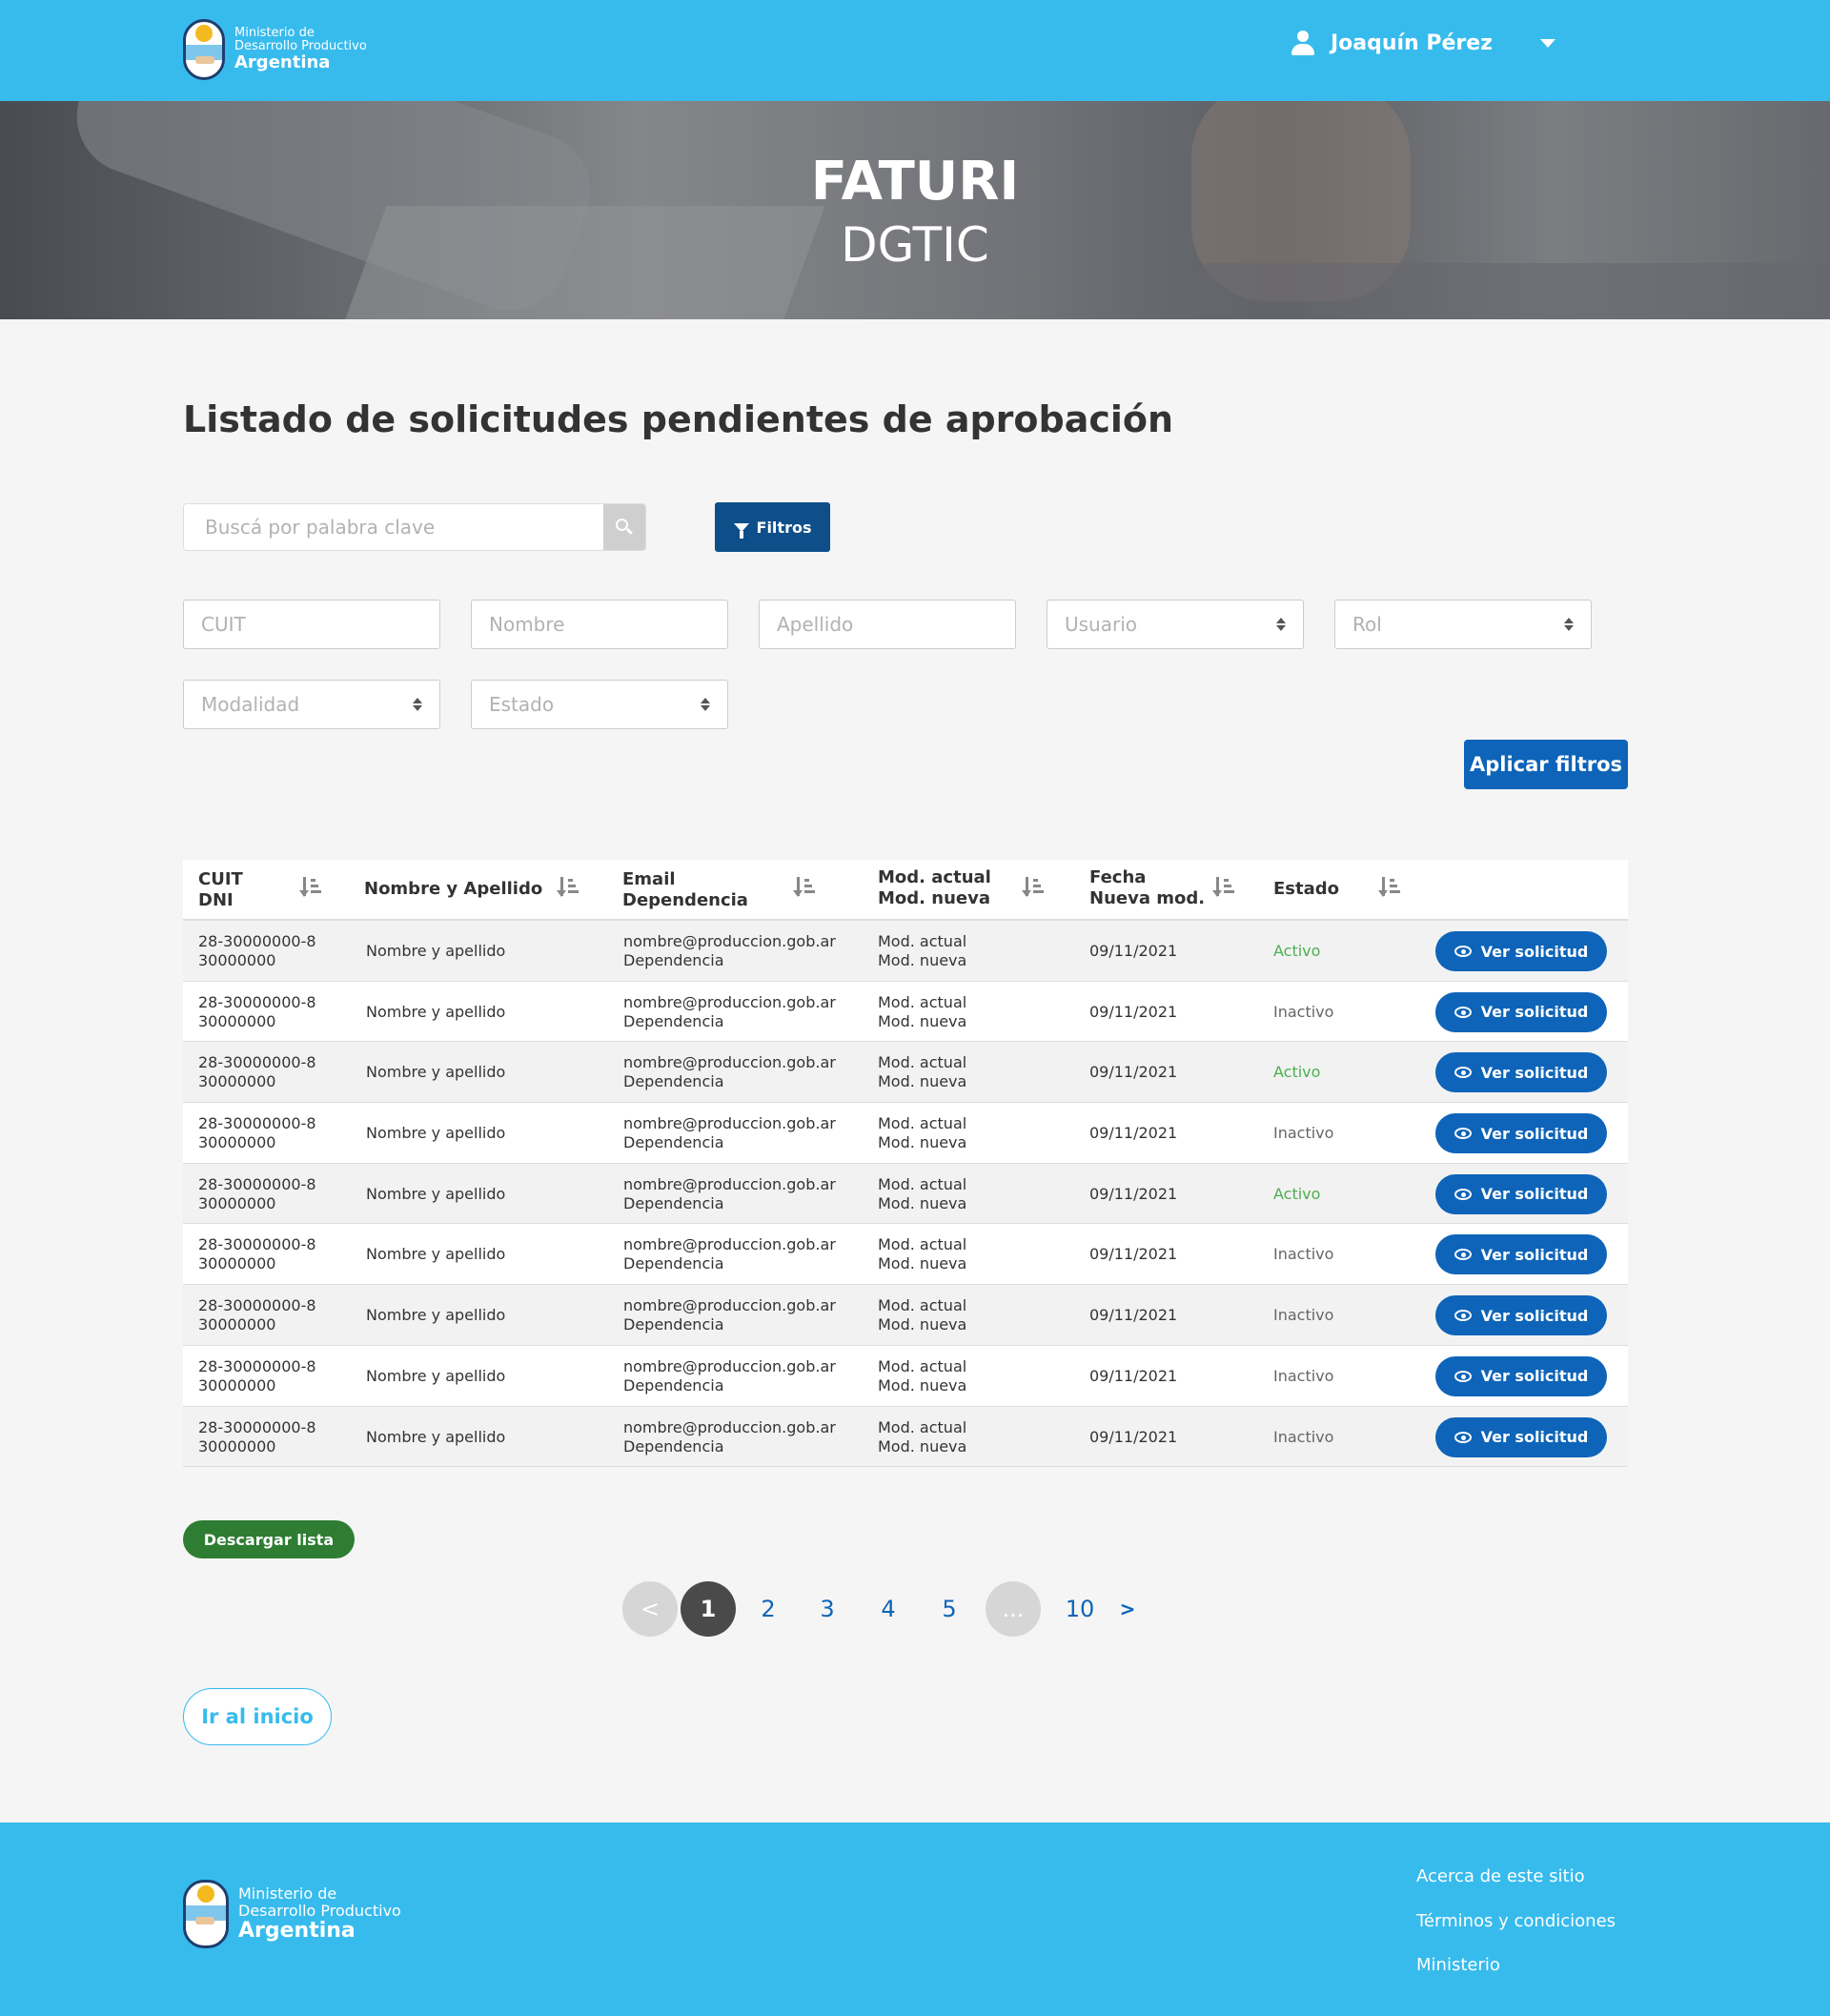 The width and height of the screenshot is (1830, 2016). I want to click on user-icon, so click(1303, 43).